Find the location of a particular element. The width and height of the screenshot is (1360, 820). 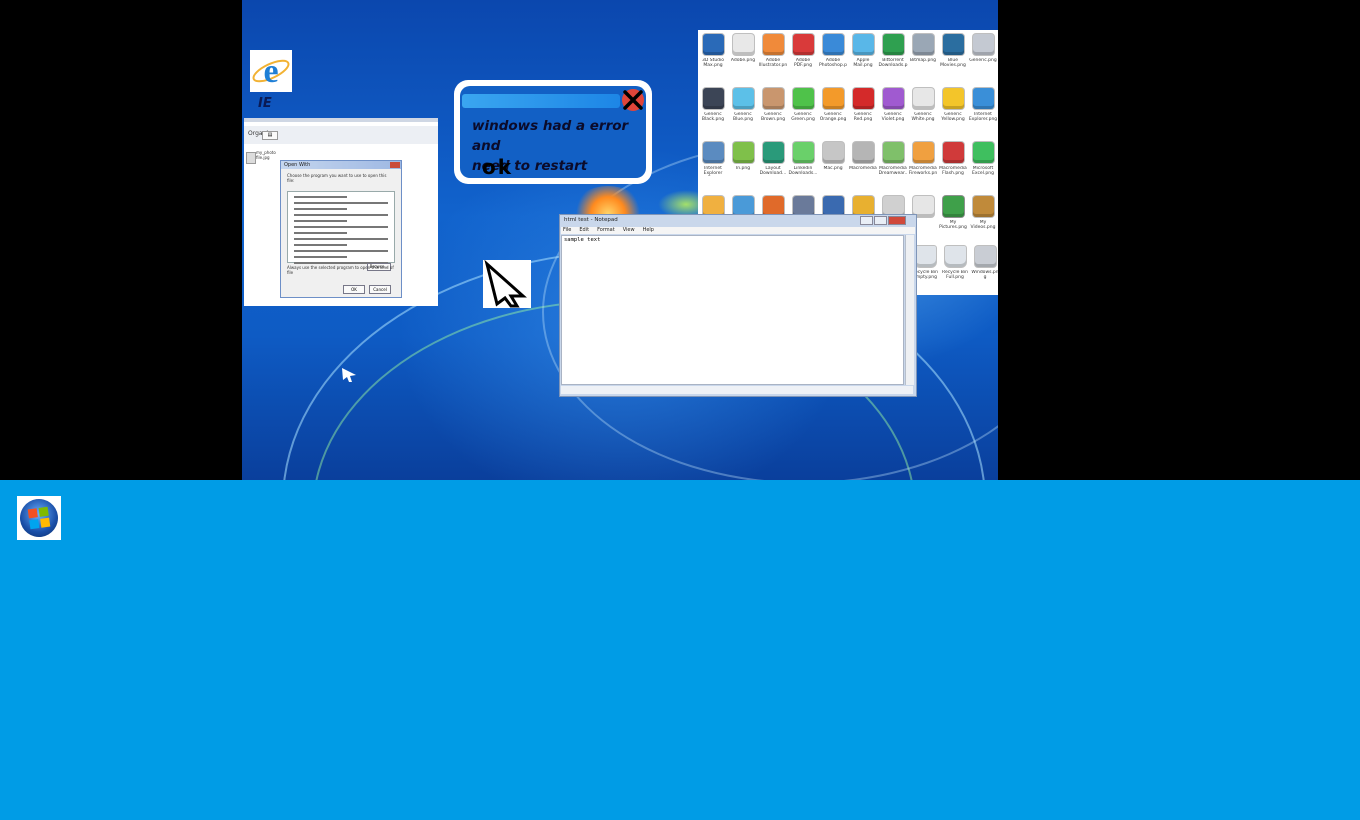

desktop-icon-label: My Pictures.png is located at coordinates (953, 225).